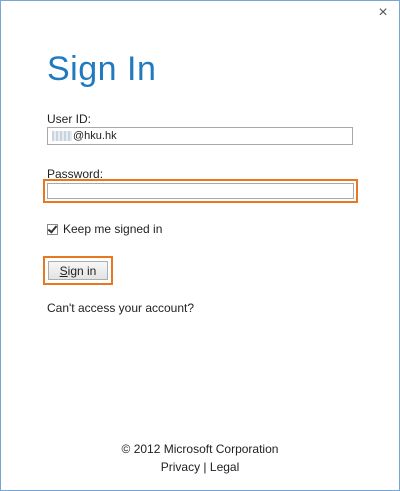  Describe the element at coordinates (180, 467) in the screenshot. I see `privacy-link: Privacy` at that location.